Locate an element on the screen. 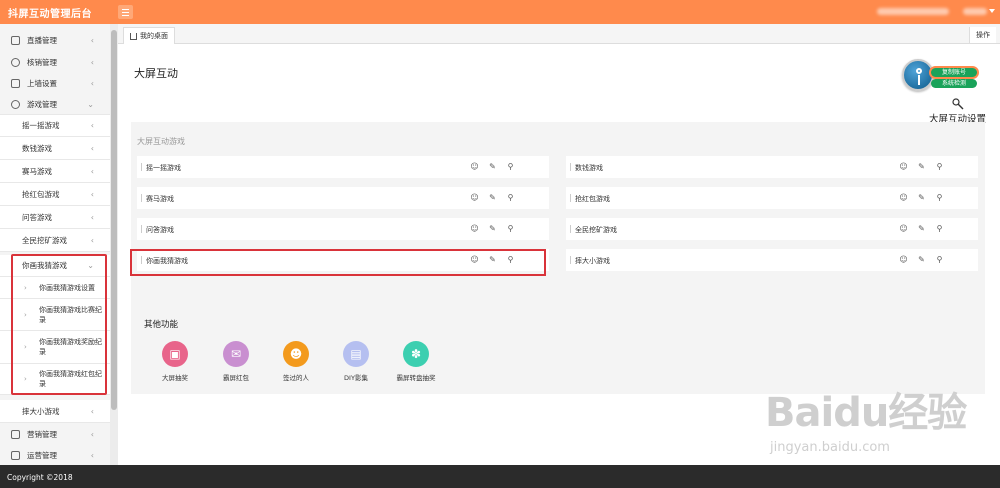 This screenshot has height=488, width=1000. func-album: ▤ DIY影集 is located at coordinates (356, 361).